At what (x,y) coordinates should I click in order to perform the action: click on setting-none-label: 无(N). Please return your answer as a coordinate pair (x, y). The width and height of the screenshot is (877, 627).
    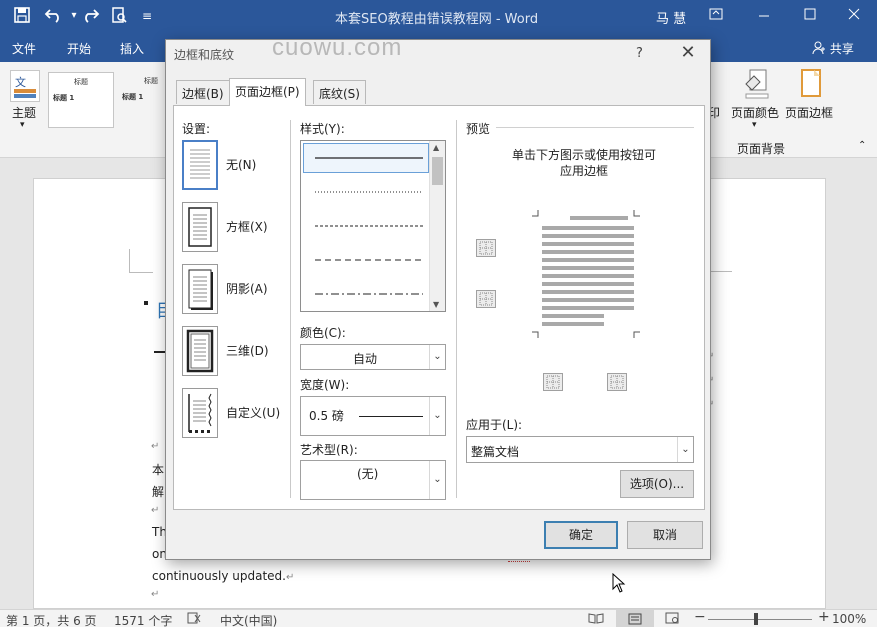
    Looking at the image, I should click on (241, 165).